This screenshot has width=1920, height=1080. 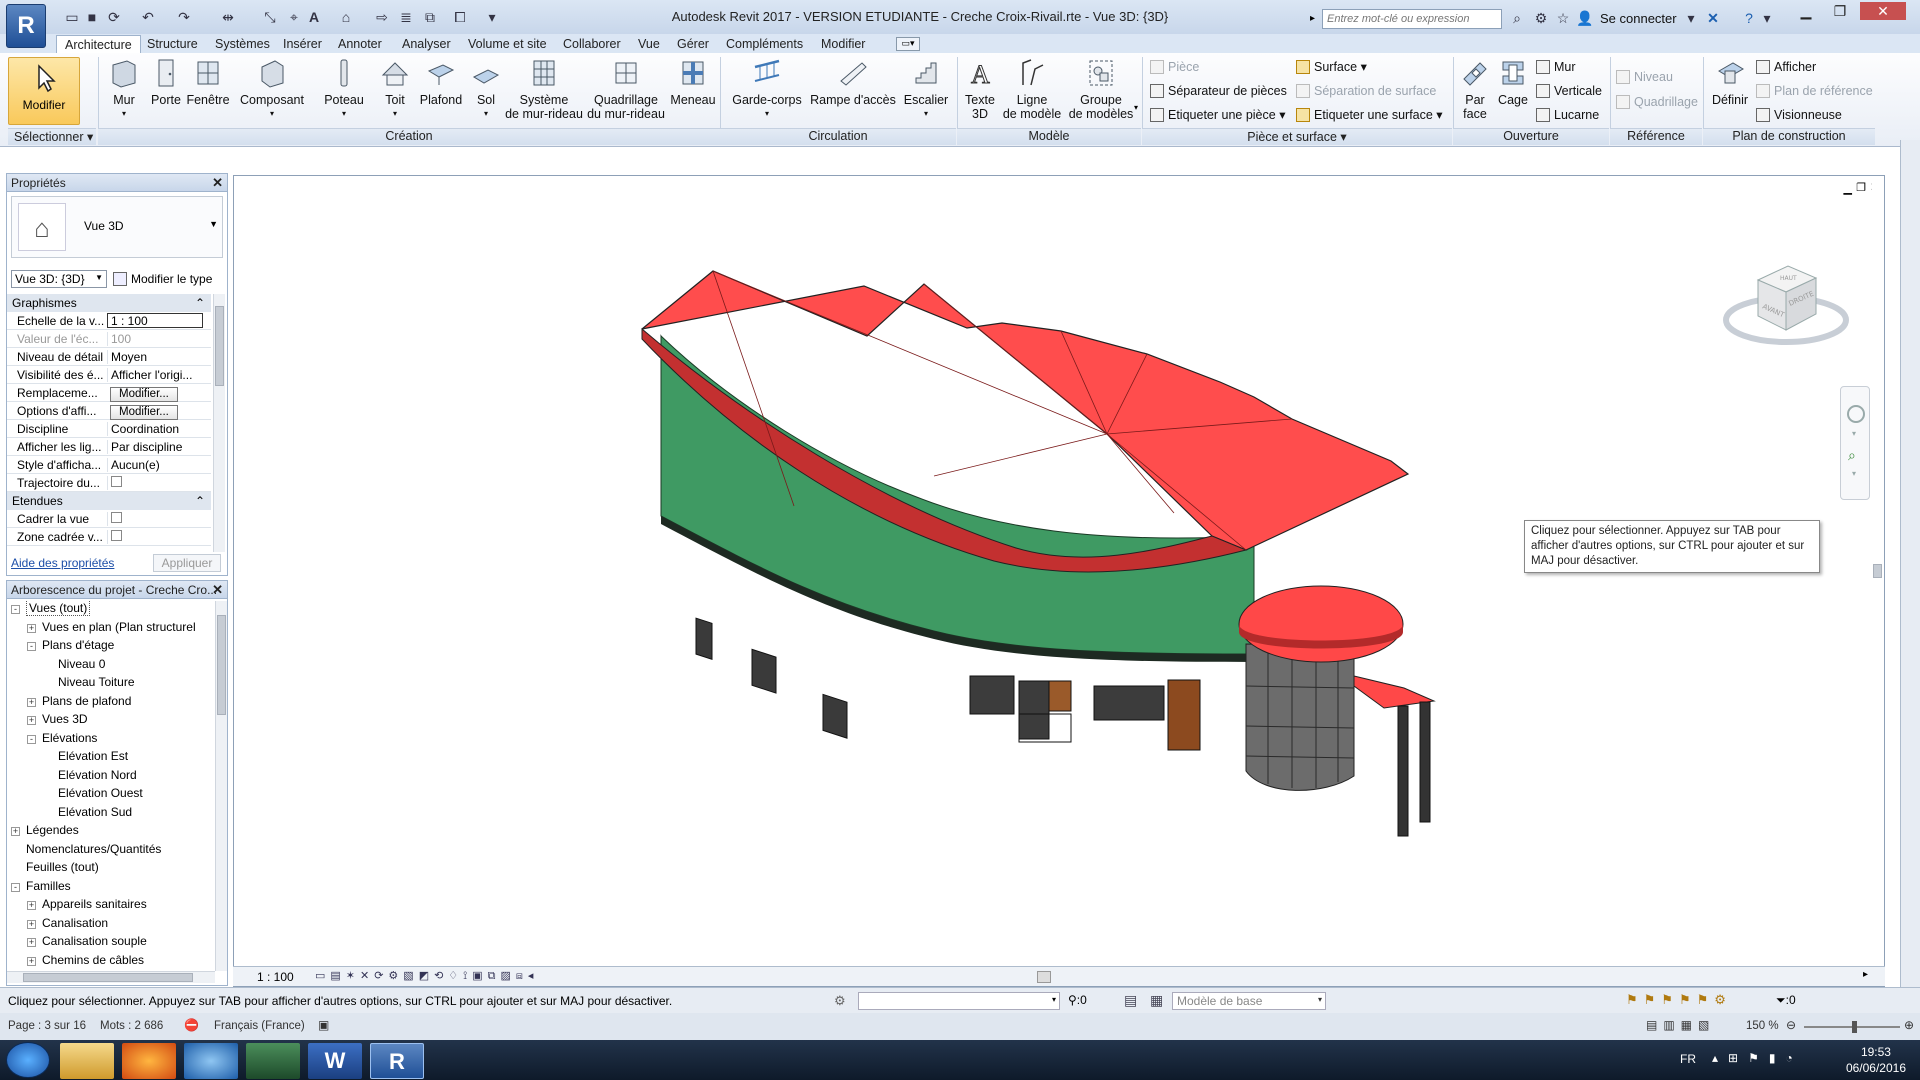 I want to click on sync-icon: ⟳, so click(x=114, y=17).